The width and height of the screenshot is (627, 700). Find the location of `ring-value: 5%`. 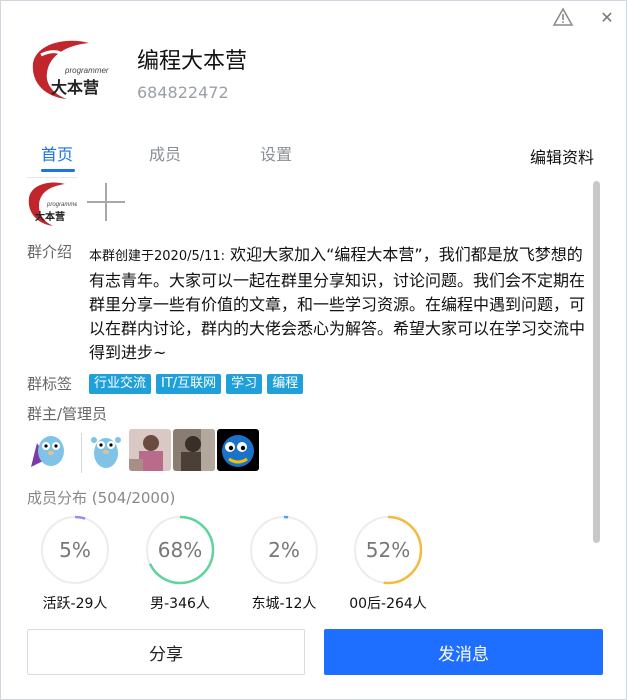

ring-value: 5% is located at coordinates (75, 550).